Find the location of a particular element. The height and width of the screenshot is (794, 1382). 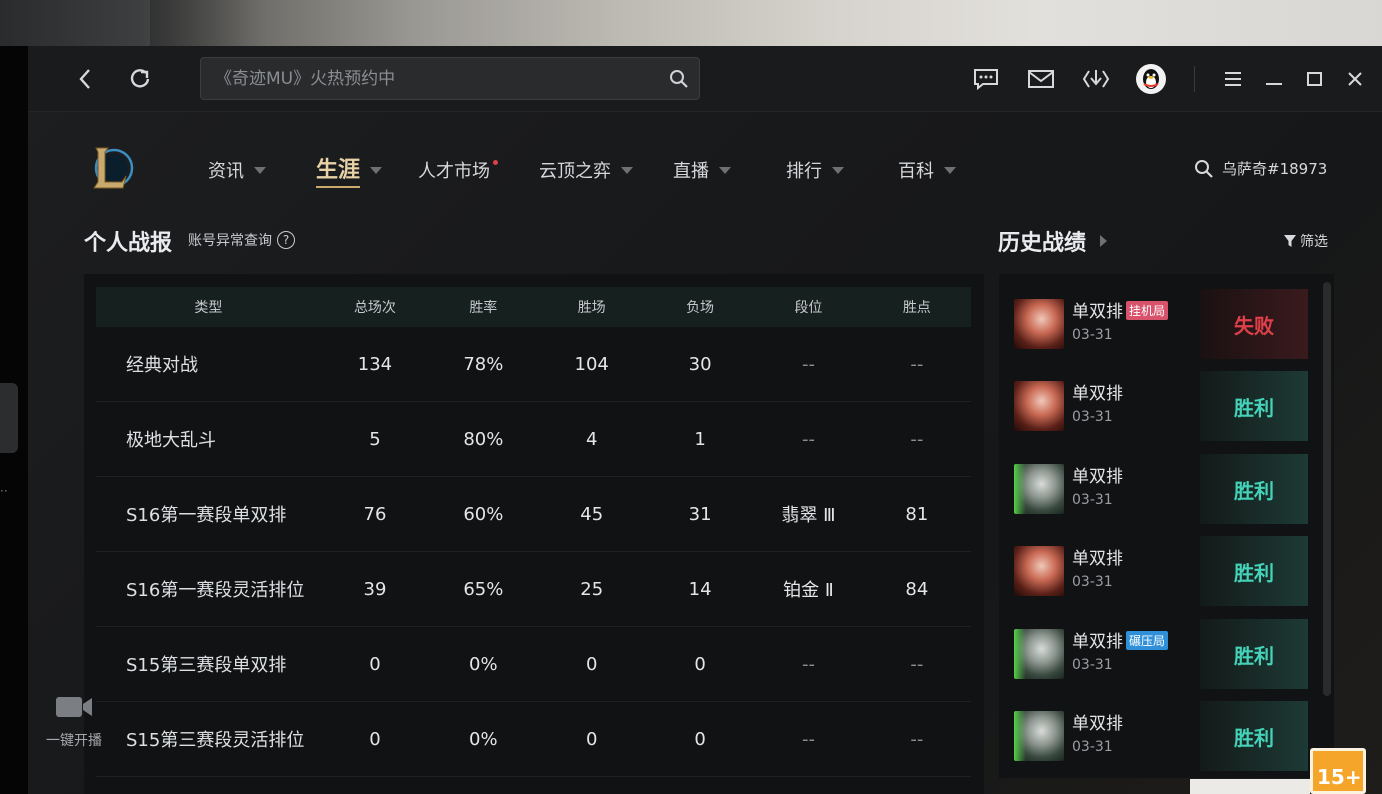

header-rank: 段位 is located at coordinates (808, 308).